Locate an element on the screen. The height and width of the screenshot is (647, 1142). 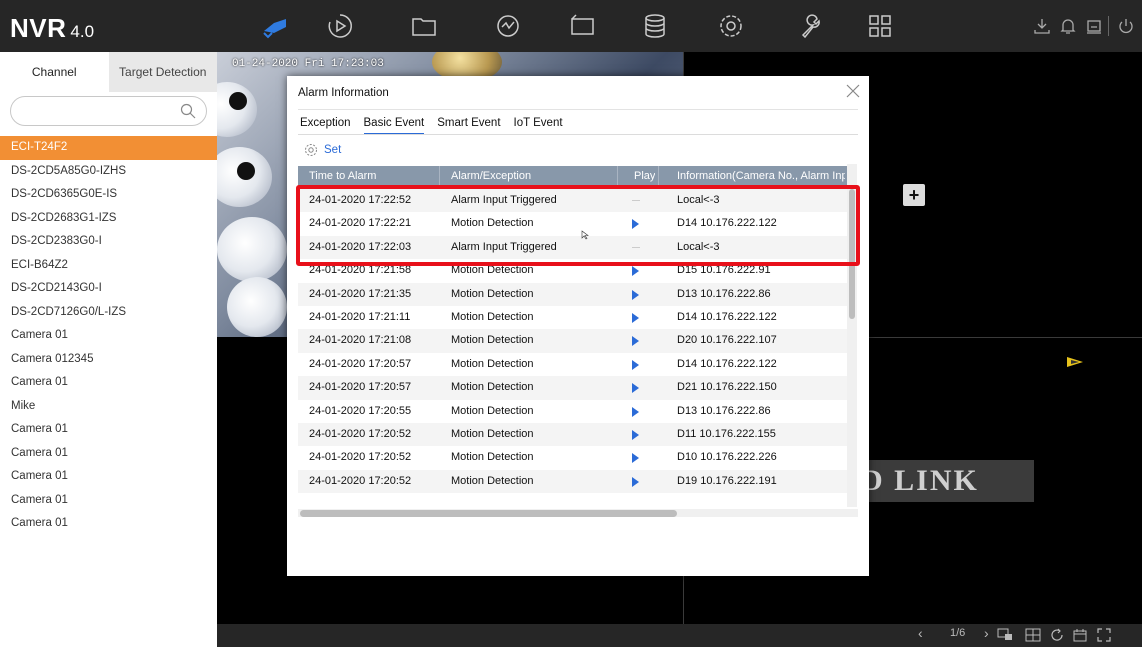
tab-smart-event: Smart Event is located at coordinates (468, 126).